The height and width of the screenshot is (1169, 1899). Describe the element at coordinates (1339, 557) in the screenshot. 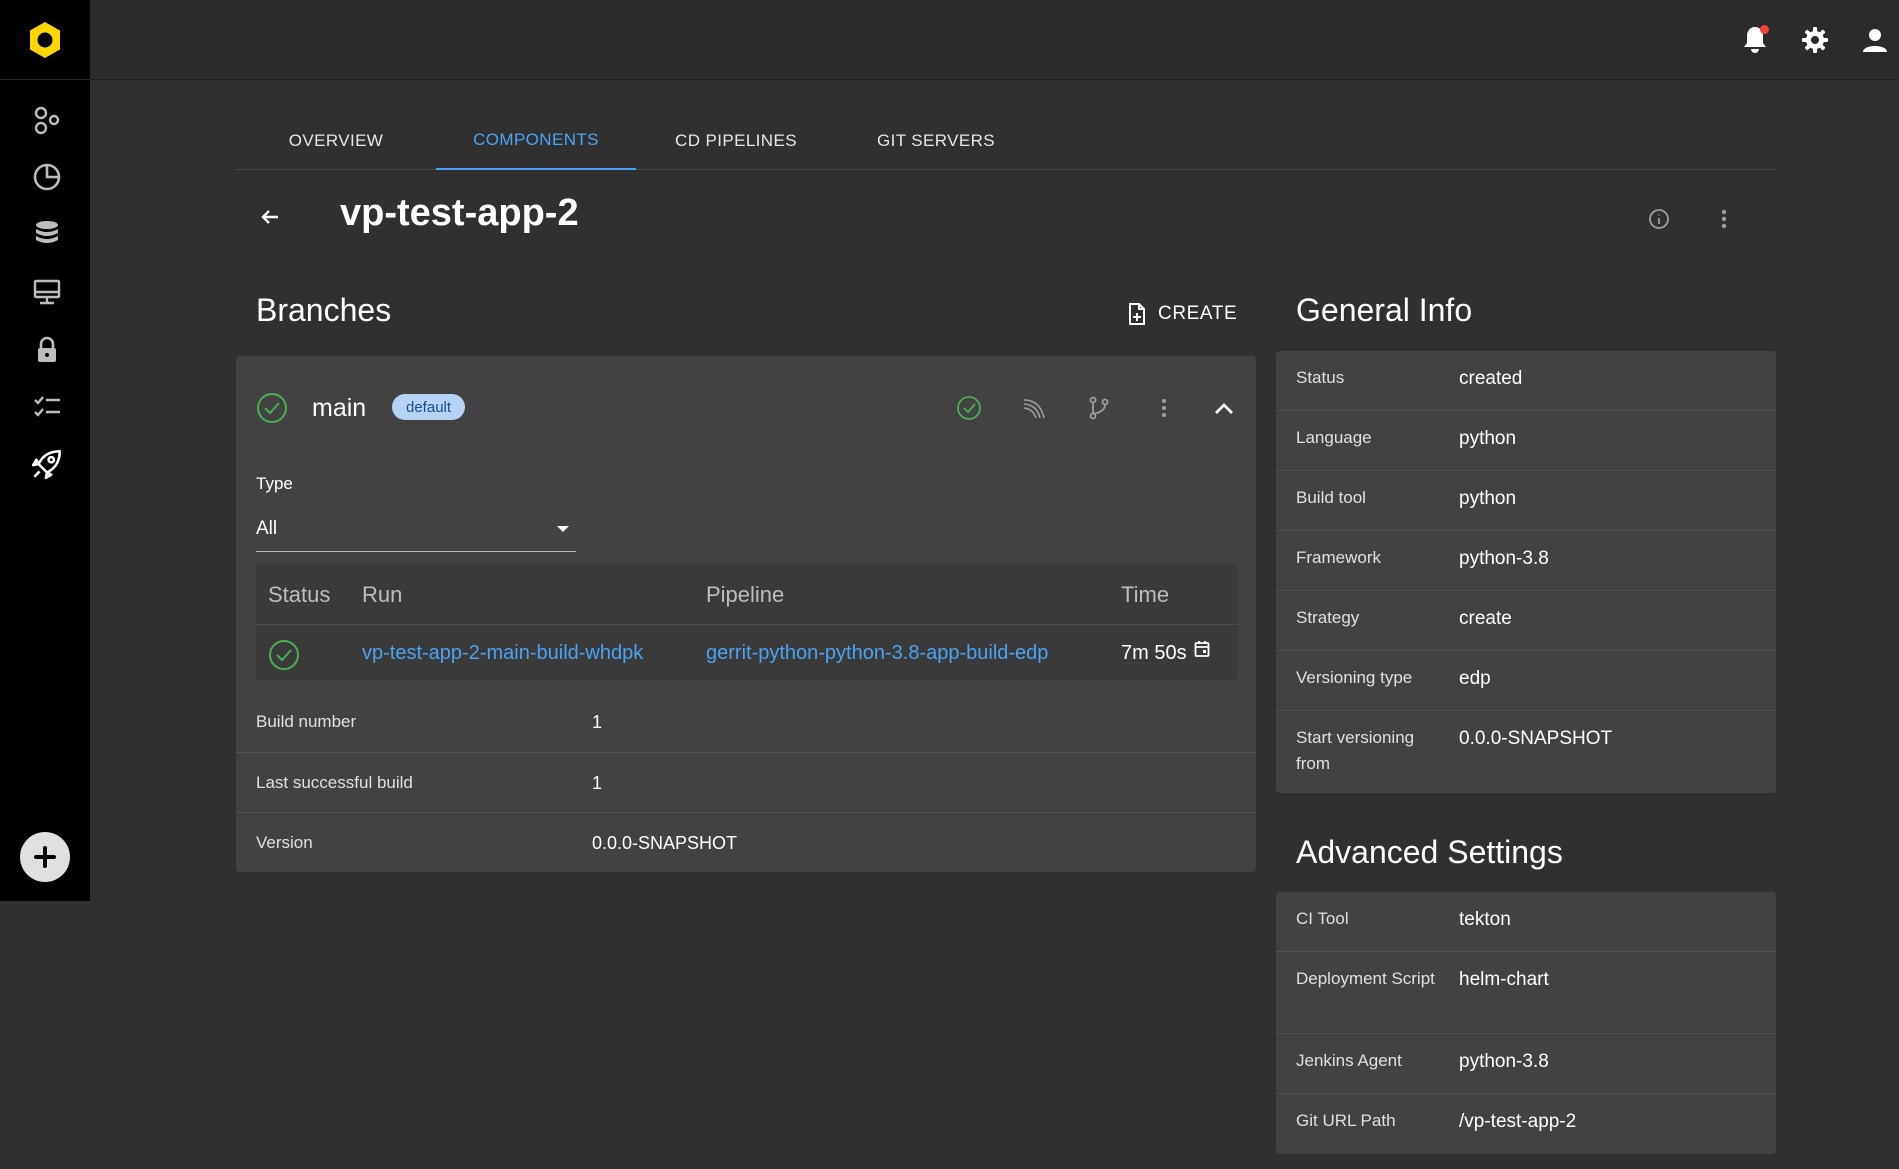

I see `info-key: Framework` at that location.